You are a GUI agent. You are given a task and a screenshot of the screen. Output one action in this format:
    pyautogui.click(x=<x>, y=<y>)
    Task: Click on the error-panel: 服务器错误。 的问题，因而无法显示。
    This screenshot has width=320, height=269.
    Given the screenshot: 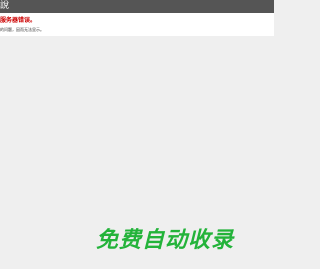 What is the action you would take?
    pyautogui.click(x=137, y=24)
    